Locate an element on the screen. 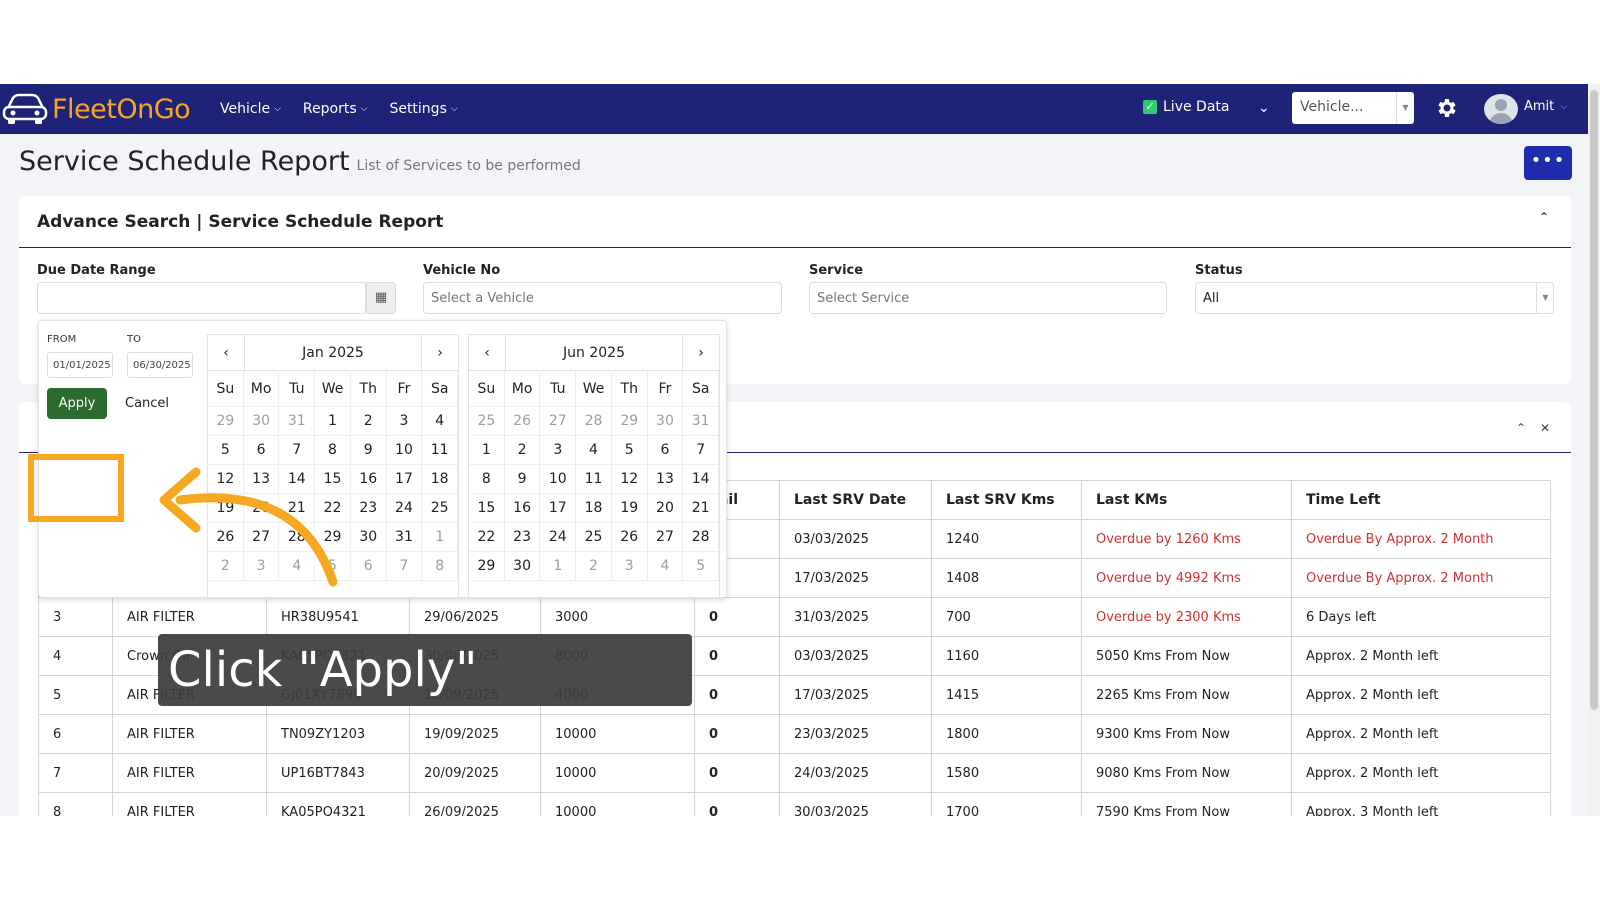 The image size is (1600, 900). due-date-range-input is located at coordinates (201, 298).